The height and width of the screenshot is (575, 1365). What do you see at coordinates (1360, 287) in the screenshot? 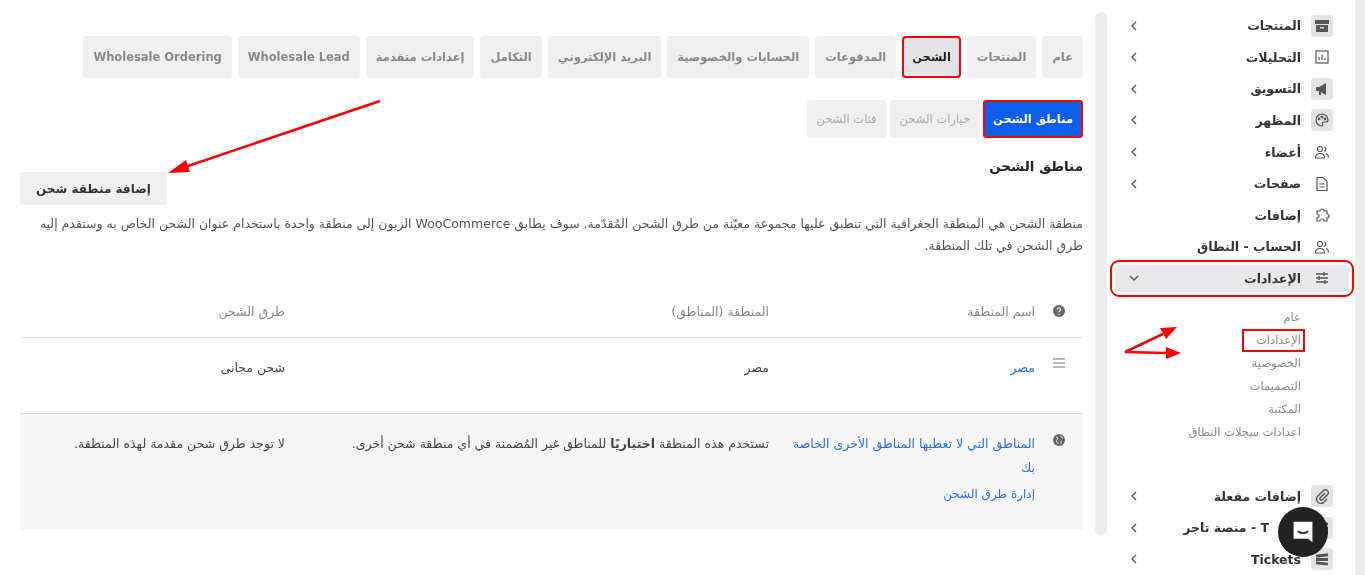
I see `scrollbar` at bounding box center [1360, 287].